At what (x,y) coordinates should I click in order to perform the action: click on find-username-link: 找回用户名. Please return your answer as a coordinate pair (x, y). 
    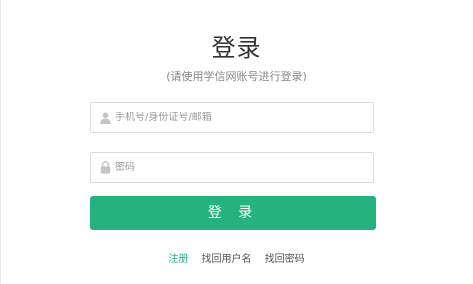
    Looking at the image, I should click on (227, 259).